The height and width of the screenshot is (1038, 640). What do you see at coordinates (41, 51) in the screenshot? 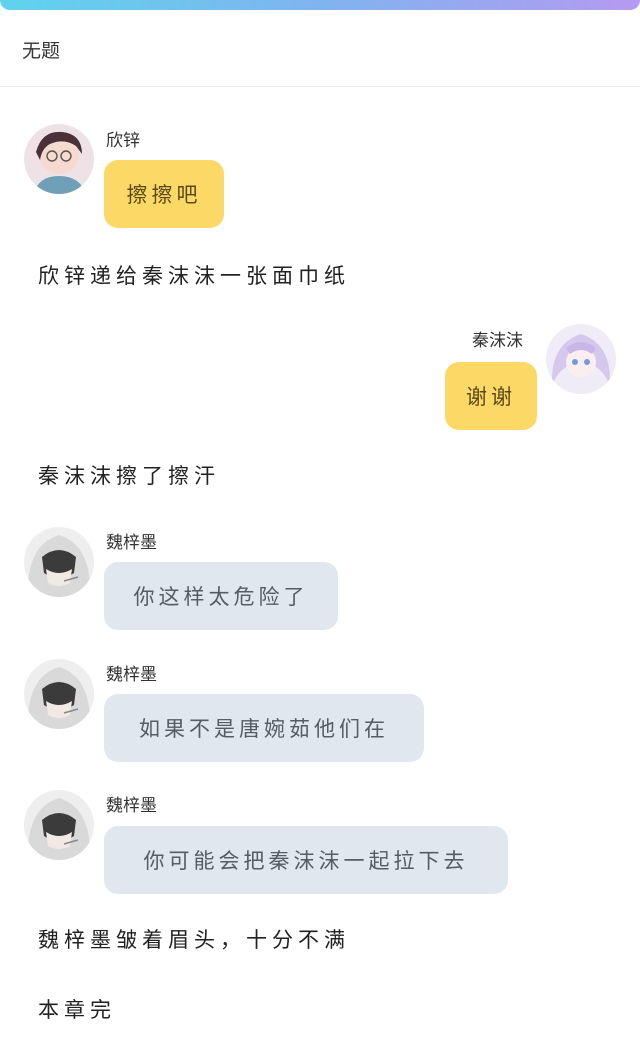
I see `page-title: 无题` at bounding box center [41, 51].